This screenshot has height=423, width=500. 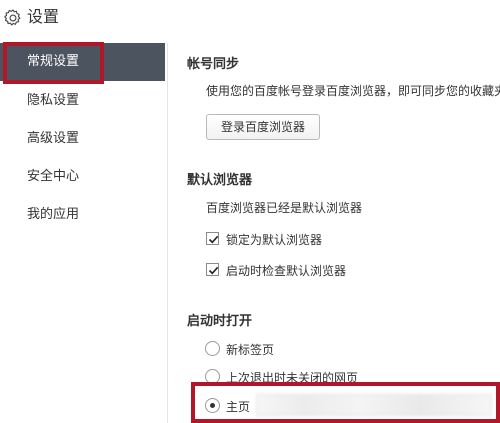 I want to click on lock-default-checkbox, so click(x=212, y=238).